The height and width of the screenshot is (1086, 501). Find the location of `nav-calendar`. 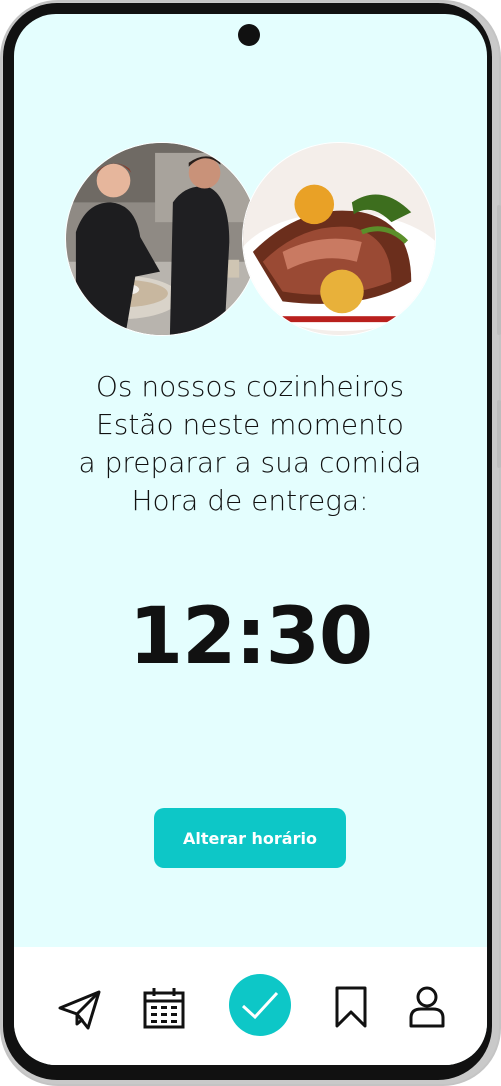

nav-calendar is located at coordinates (164, 1008).